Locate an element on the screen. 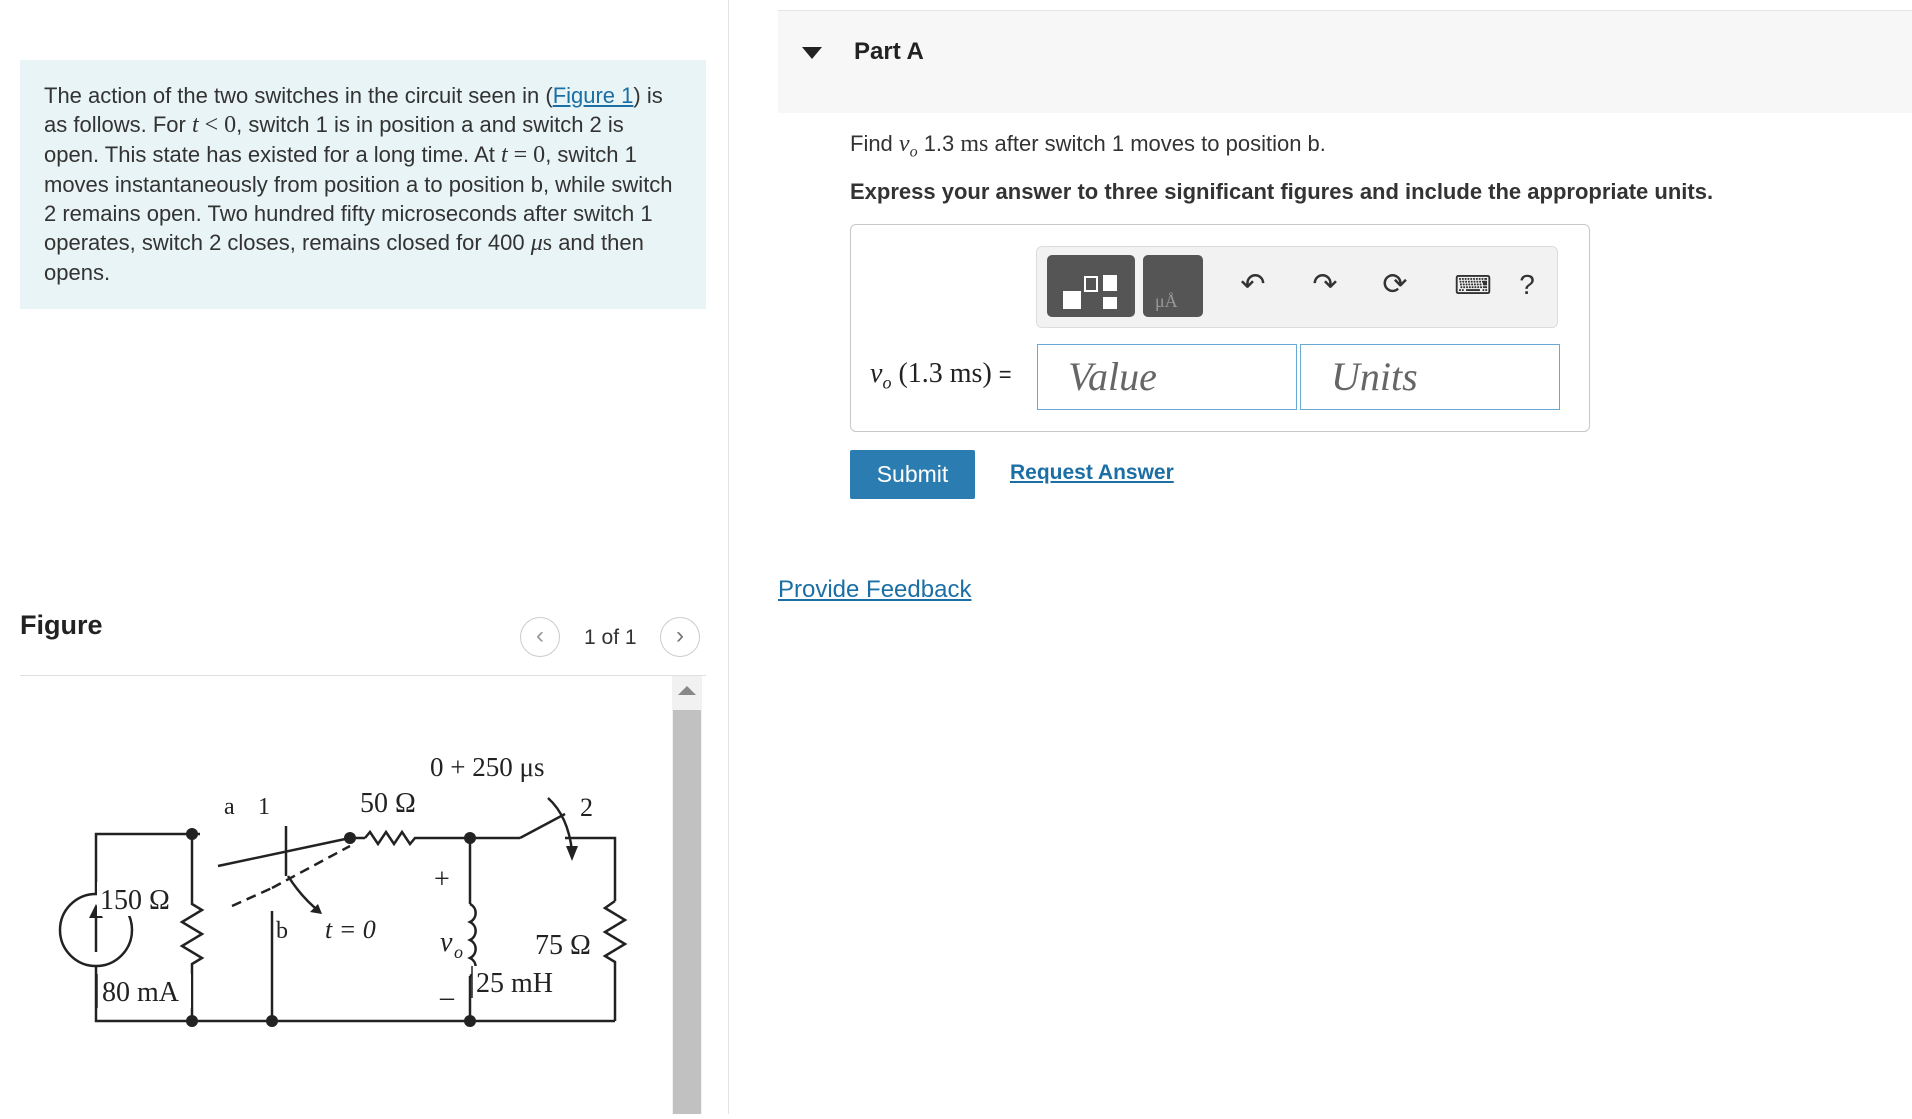  keyboard-icon: ⌨ is located at coordinates (1473, 285).